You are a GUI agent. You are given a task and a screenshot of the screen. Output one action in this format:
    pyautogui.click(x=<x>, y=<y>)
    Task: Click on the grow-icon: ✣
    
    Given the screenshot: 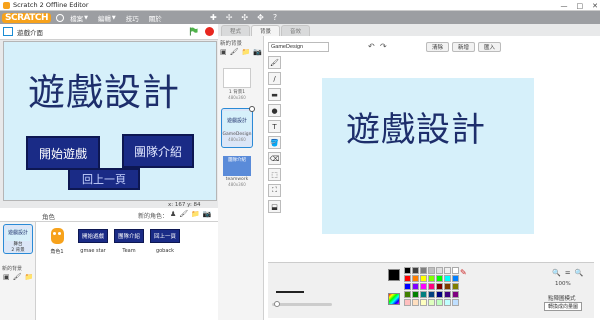 What is the action you would take?
    pyautogui.click(x=244, y=17)
    